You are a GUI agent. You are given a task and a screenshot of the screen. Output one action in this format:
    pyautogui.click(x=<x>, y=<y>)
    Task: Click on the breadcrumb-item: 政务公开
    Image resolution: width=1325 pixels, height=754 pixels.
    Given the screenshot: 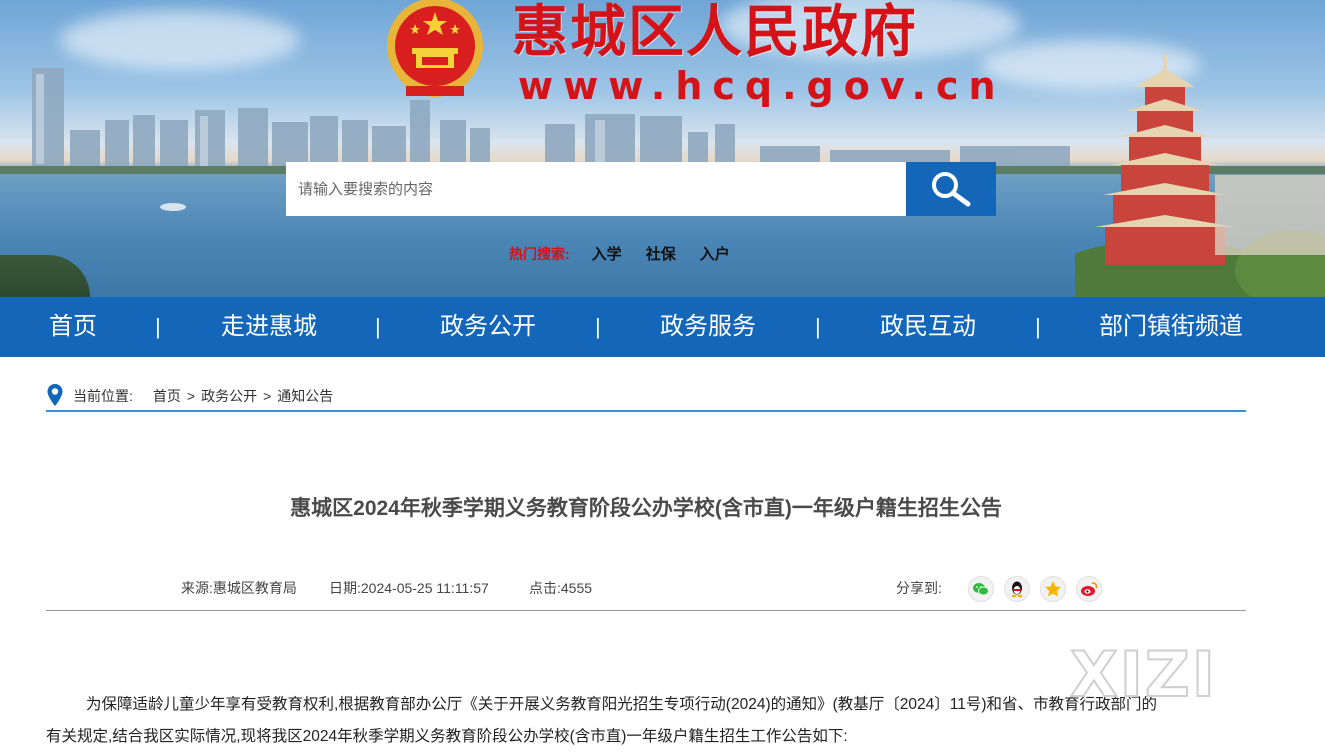 What is the action you would take?
    pyautogui.click(x=229, y=396)
    